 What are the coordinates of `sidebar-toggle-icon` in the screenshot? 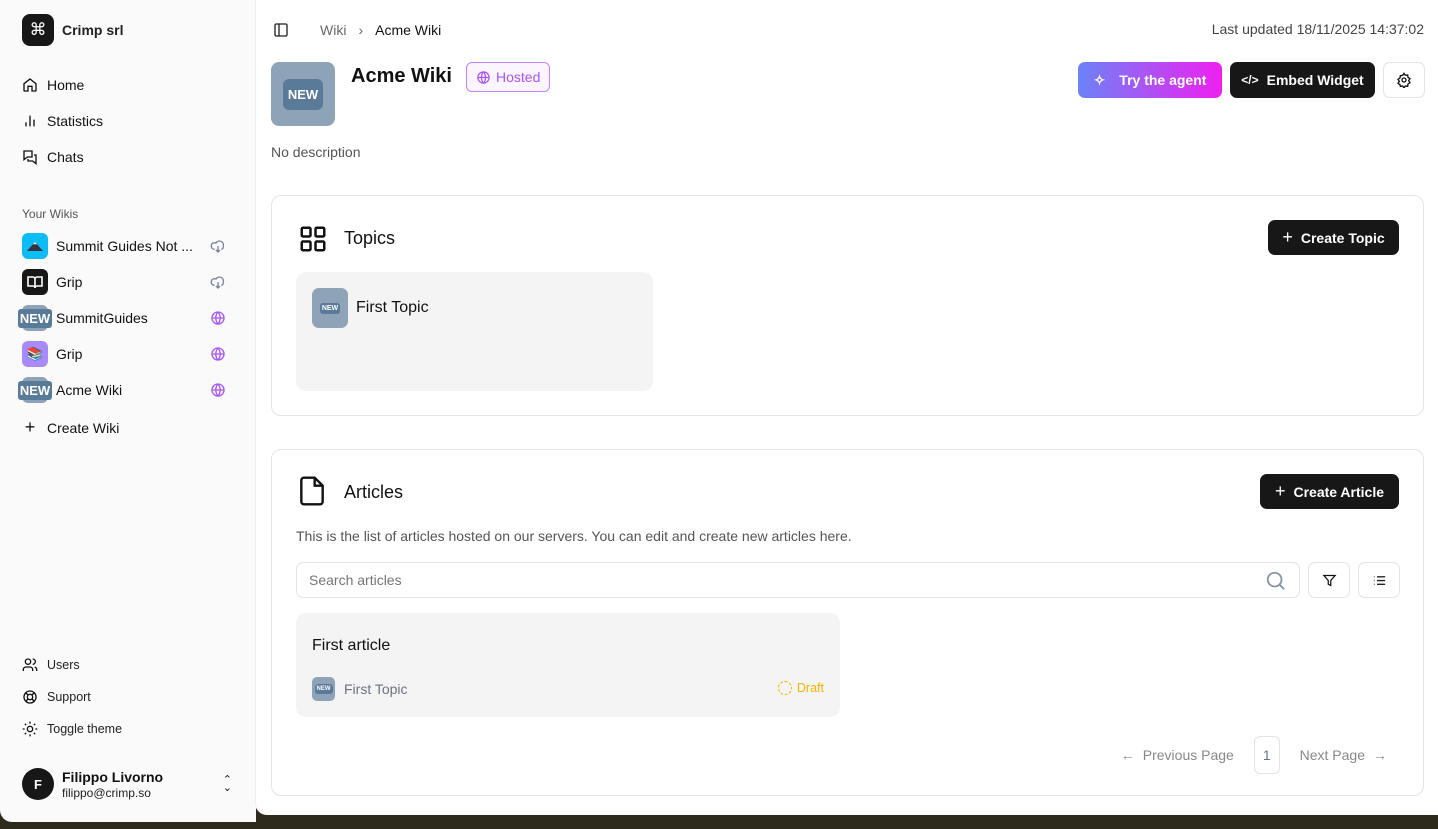 It's located at (281, 30).